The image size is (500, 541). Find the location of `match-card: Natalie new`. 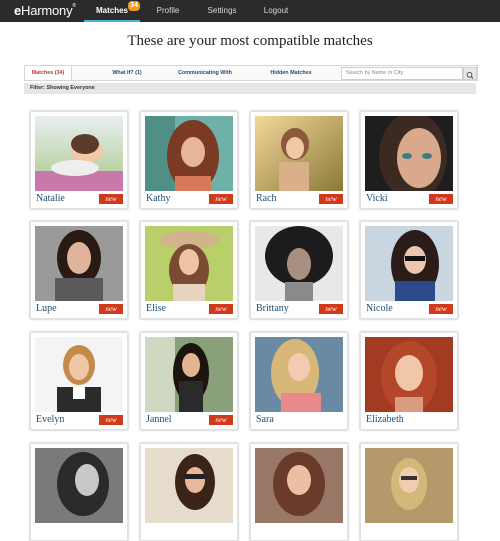

match-card: Natalie new is located at coordinates (79, 160).